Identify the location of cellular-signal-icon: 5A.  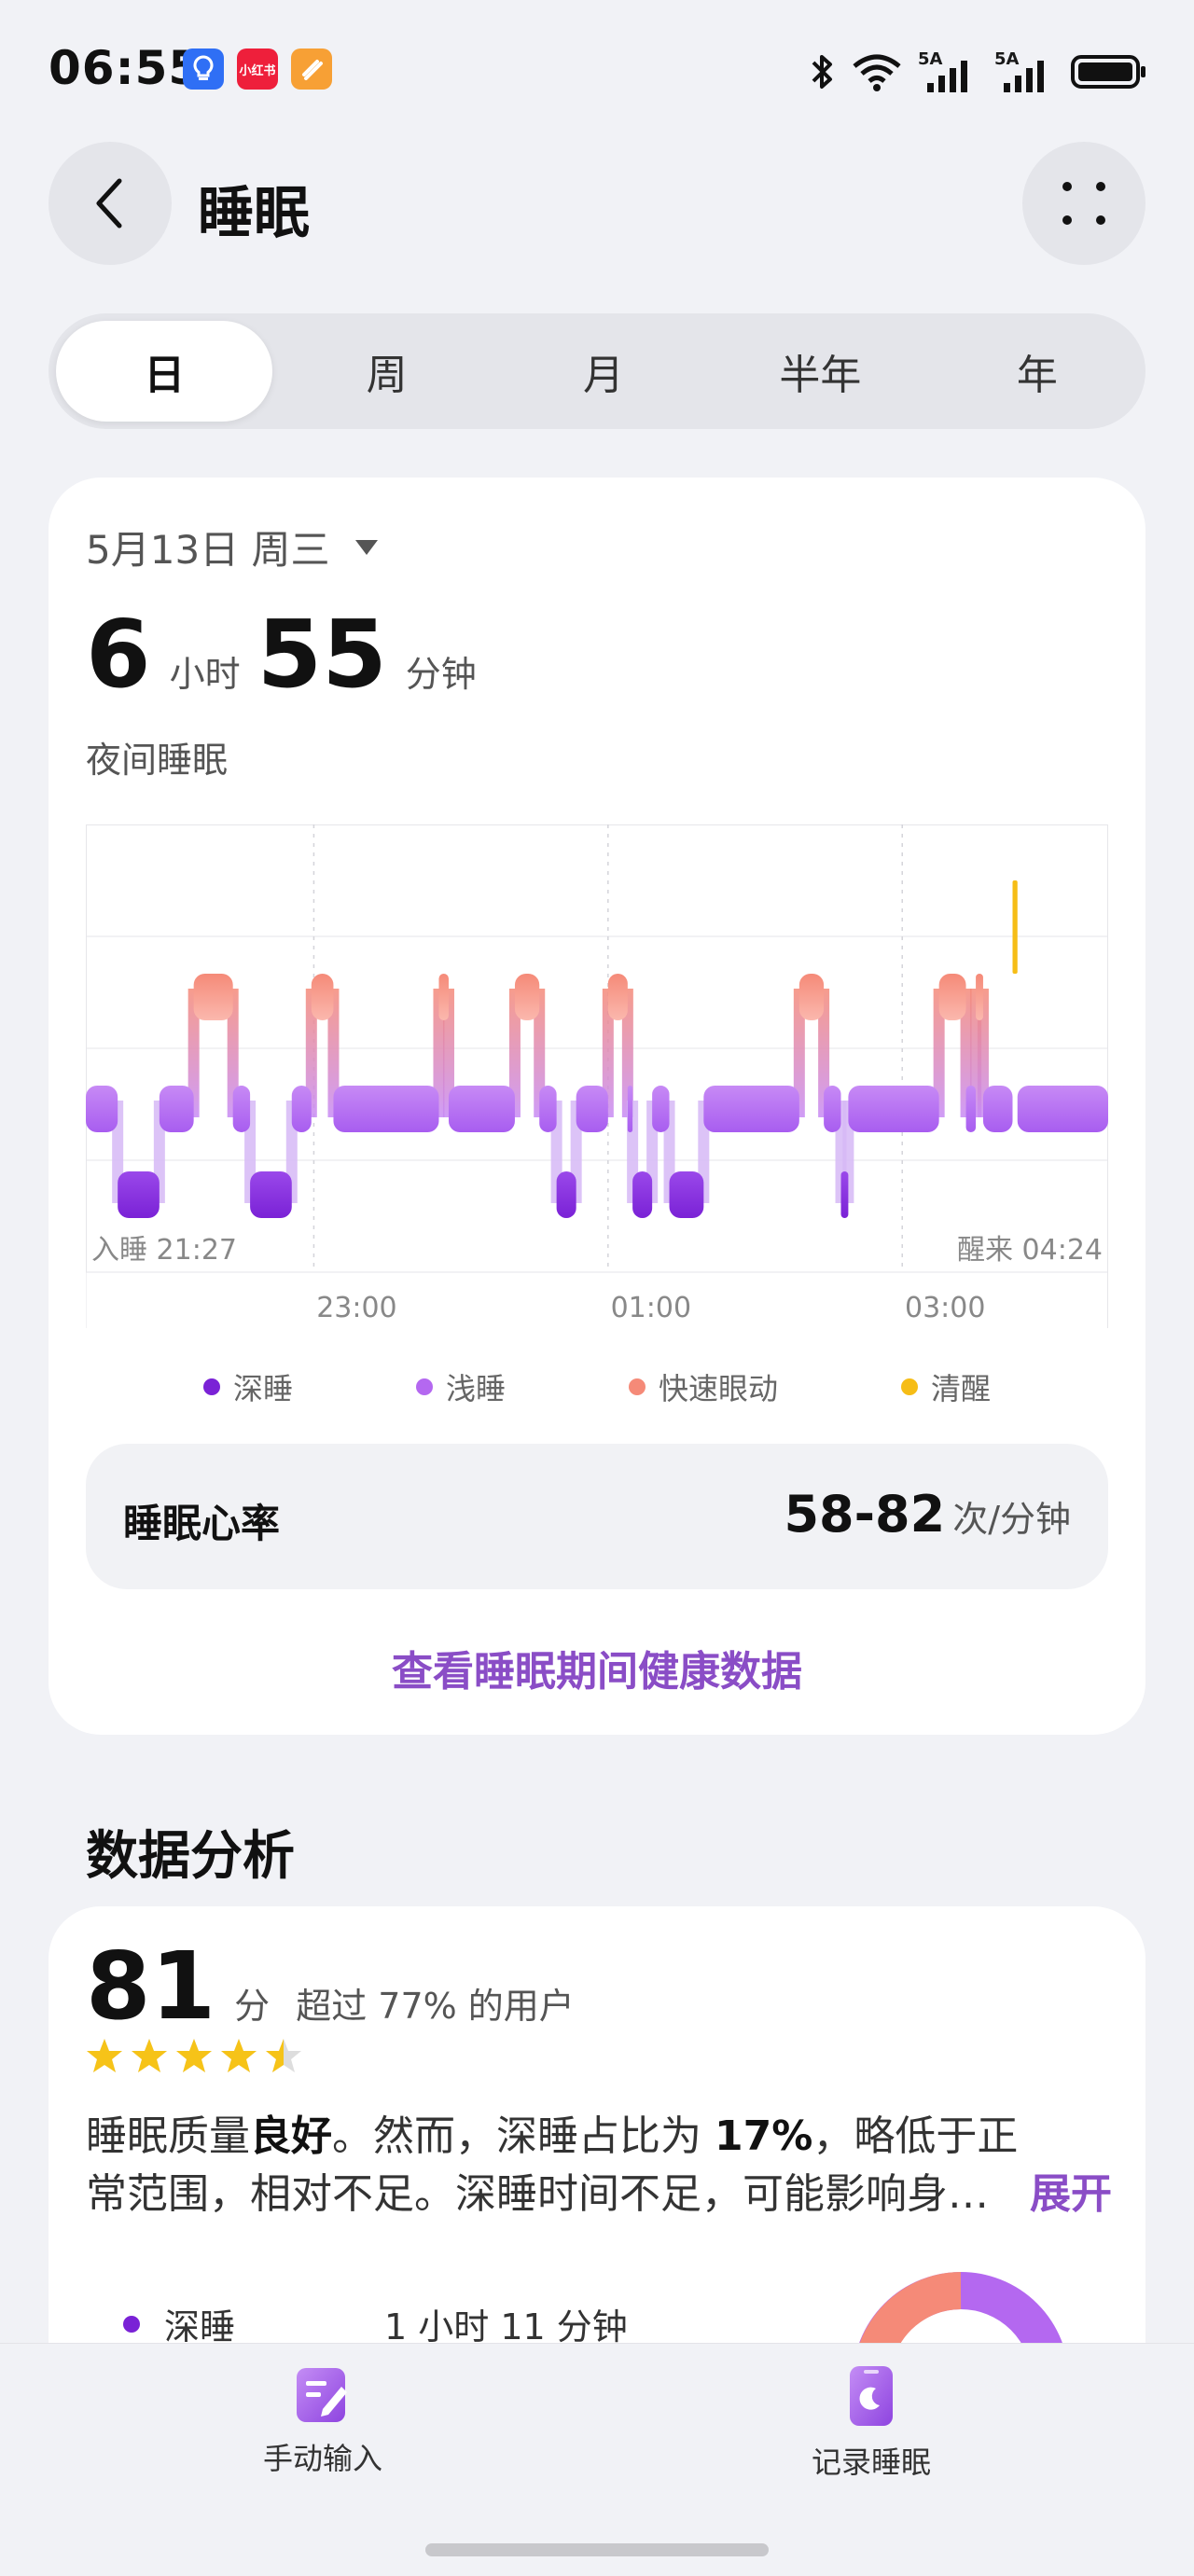
(948, 70).